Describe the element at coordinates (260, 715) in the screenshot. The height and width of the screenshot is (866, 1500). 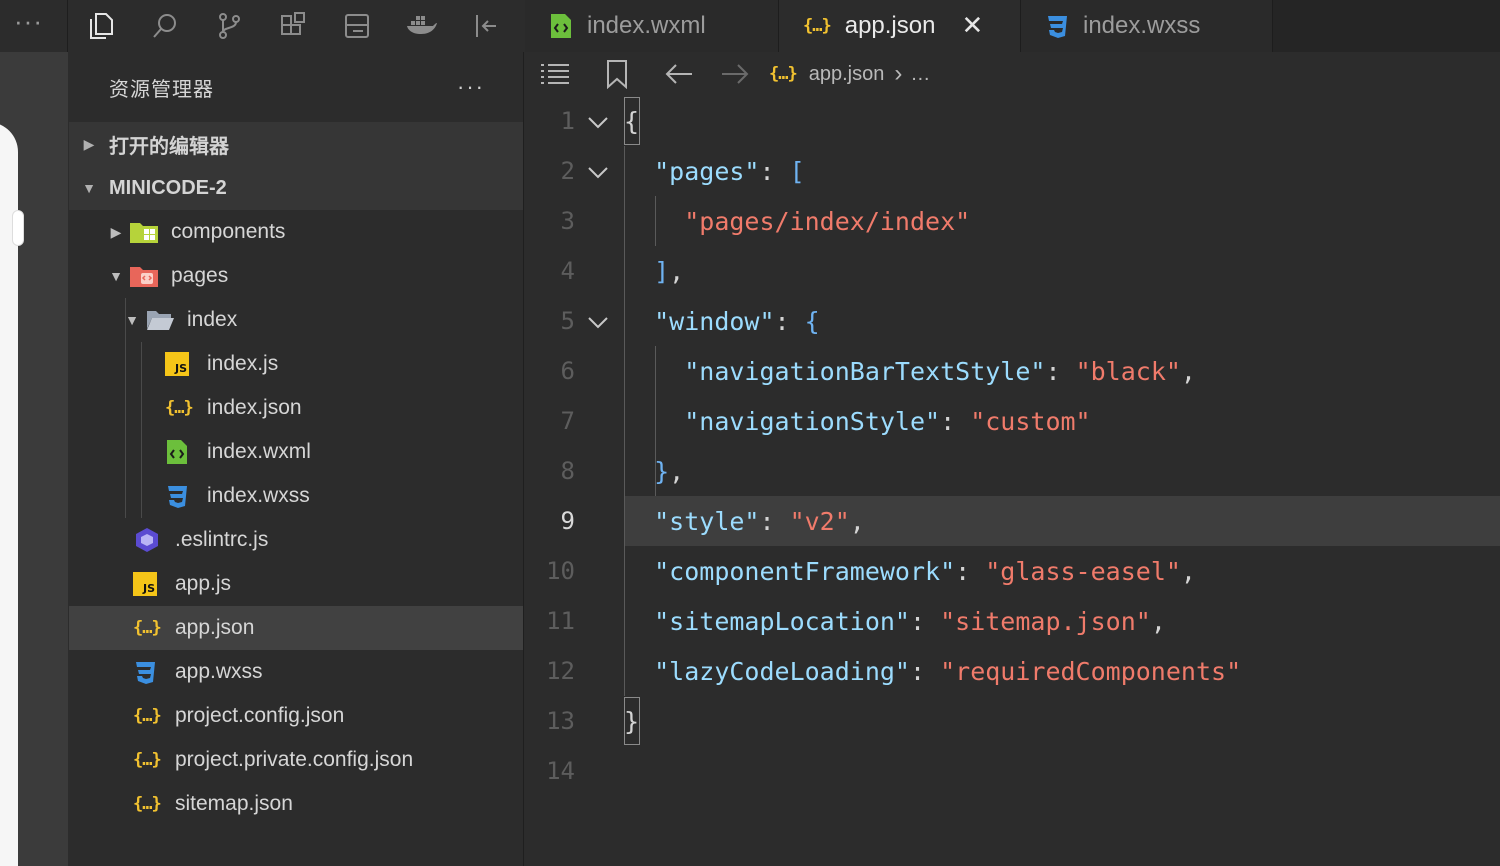
I see `tree-item-label: project.config.json` at that location.